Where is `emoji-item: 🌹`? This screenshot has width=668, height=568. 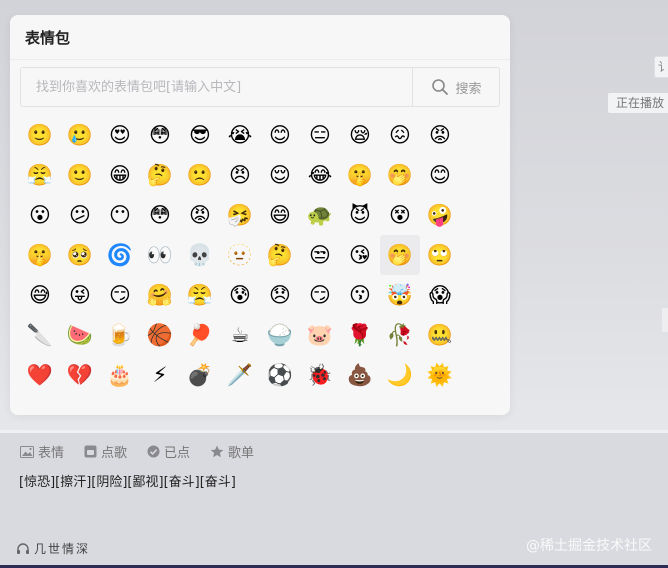
emoji-item: 🌹 is located at coordinates (360, 335).